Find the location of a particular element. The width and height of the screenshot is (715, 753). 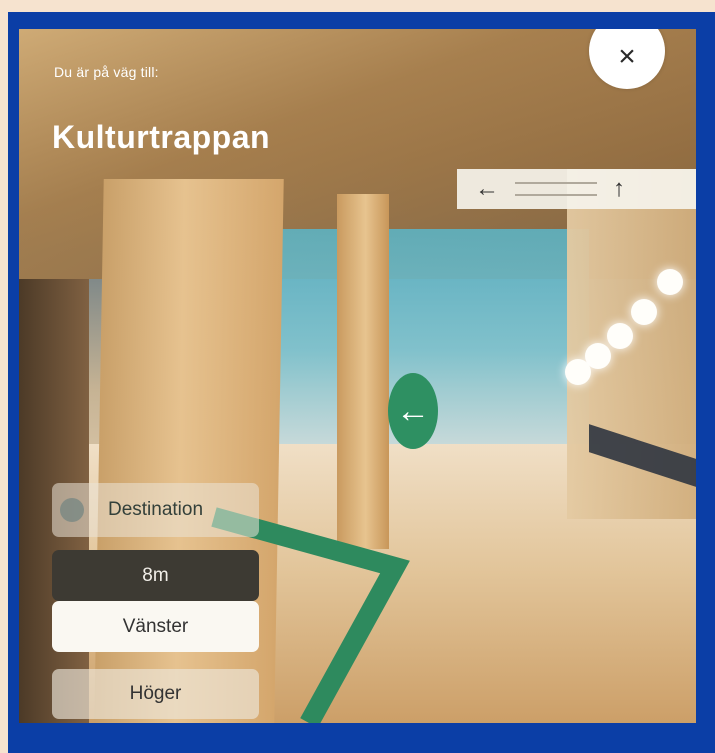

right-wall is located at coordinates (631, 344).